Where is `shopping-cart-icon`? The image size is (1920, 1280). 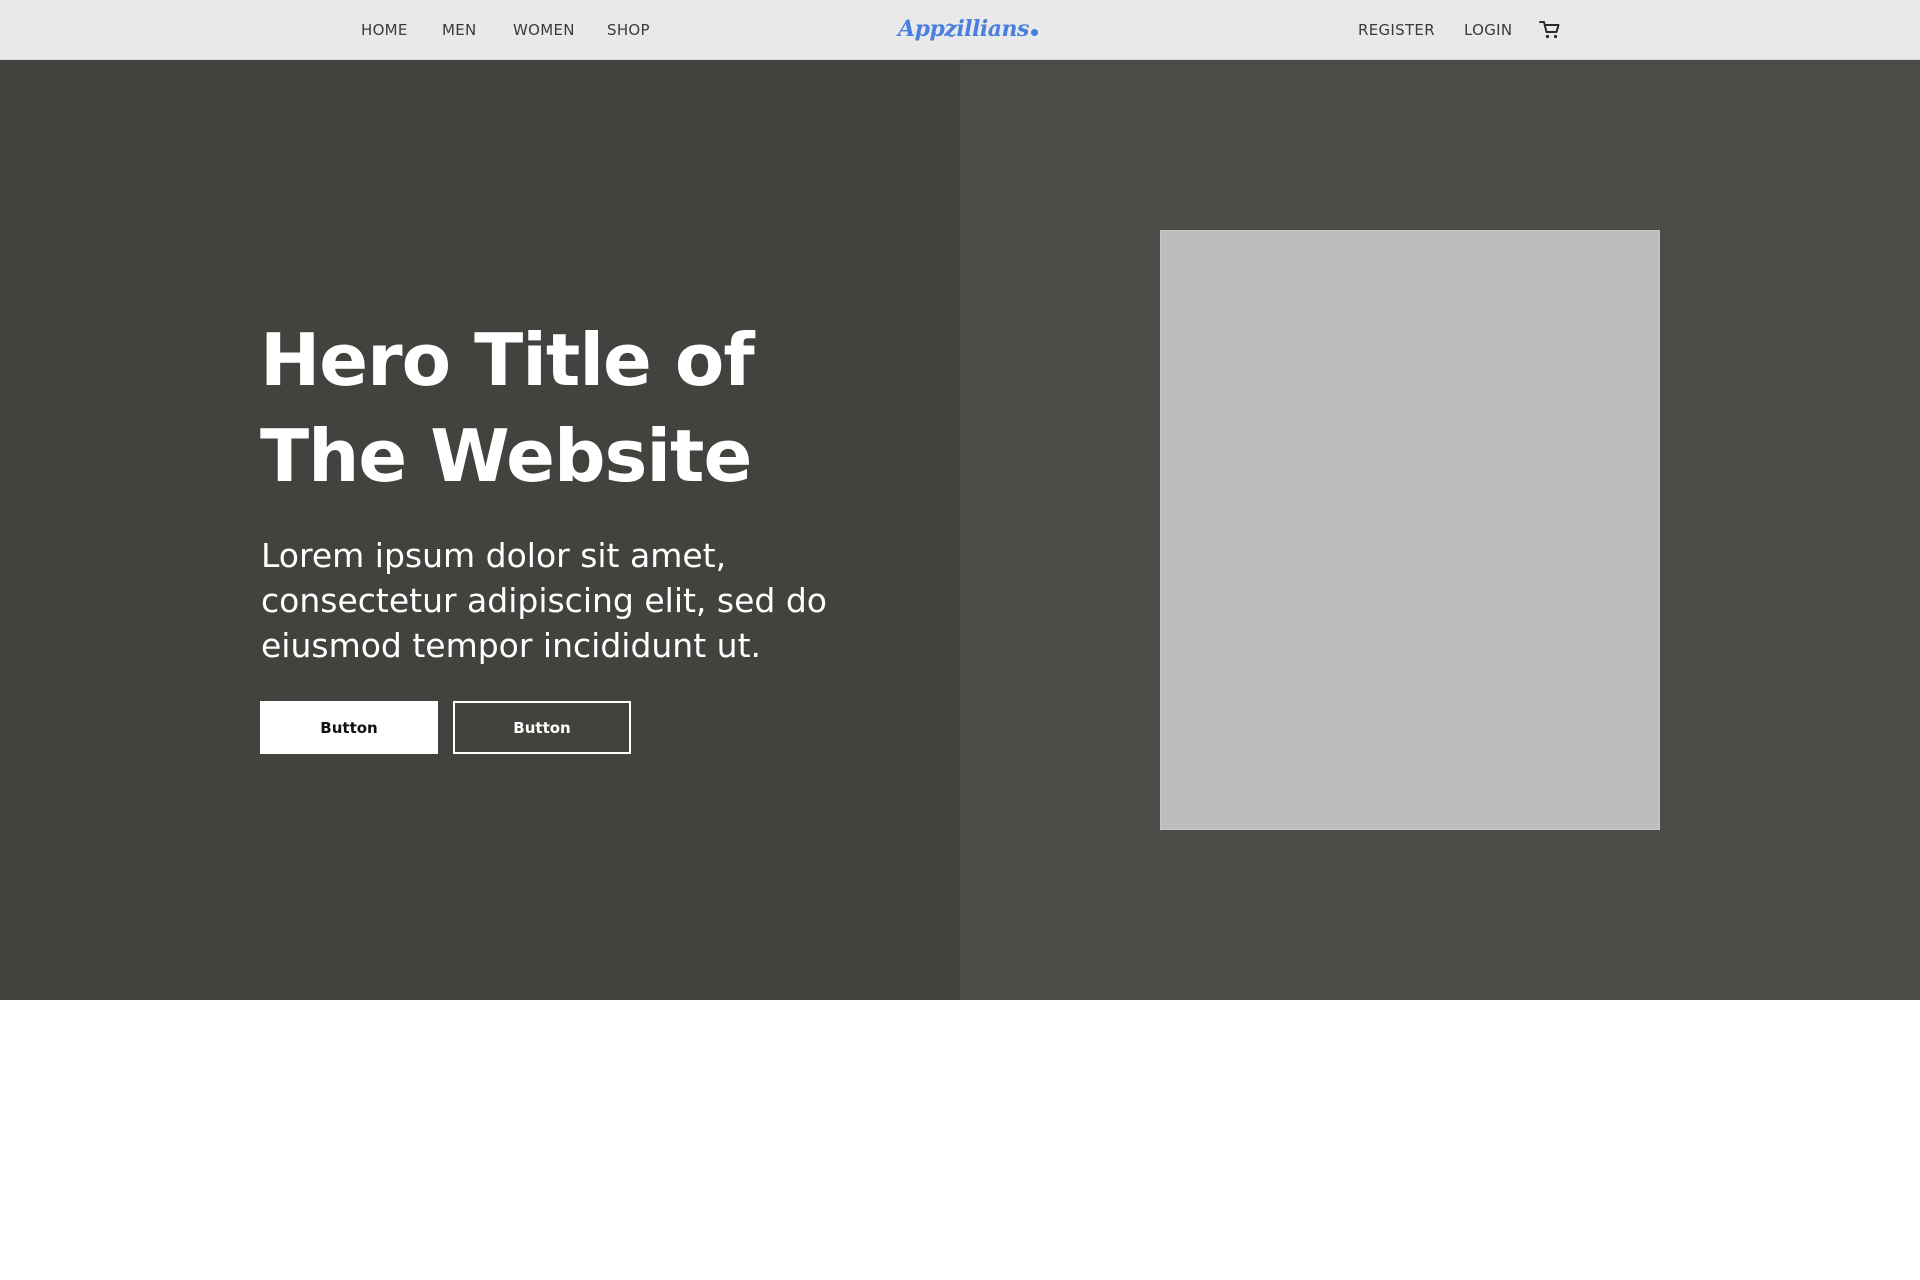
shopping-cart-icon is located at coordinates (1550, 30).